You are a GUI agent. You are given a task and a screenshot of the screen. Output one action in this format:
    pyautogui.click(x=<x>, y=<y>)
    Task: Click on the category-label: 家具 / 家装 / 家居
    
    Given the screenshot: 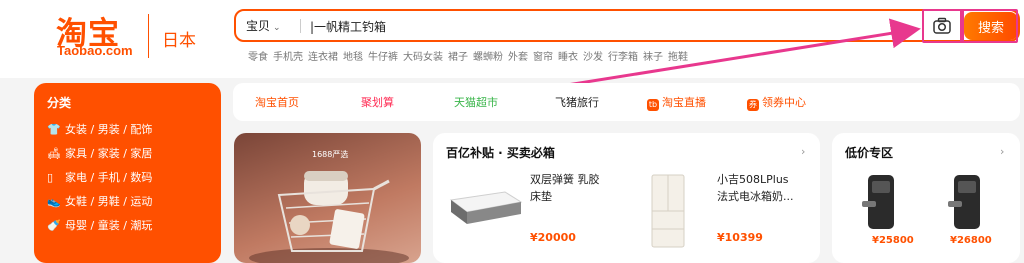 What is the action you would take?
    pyautogui.click(x=109, y=153)
    